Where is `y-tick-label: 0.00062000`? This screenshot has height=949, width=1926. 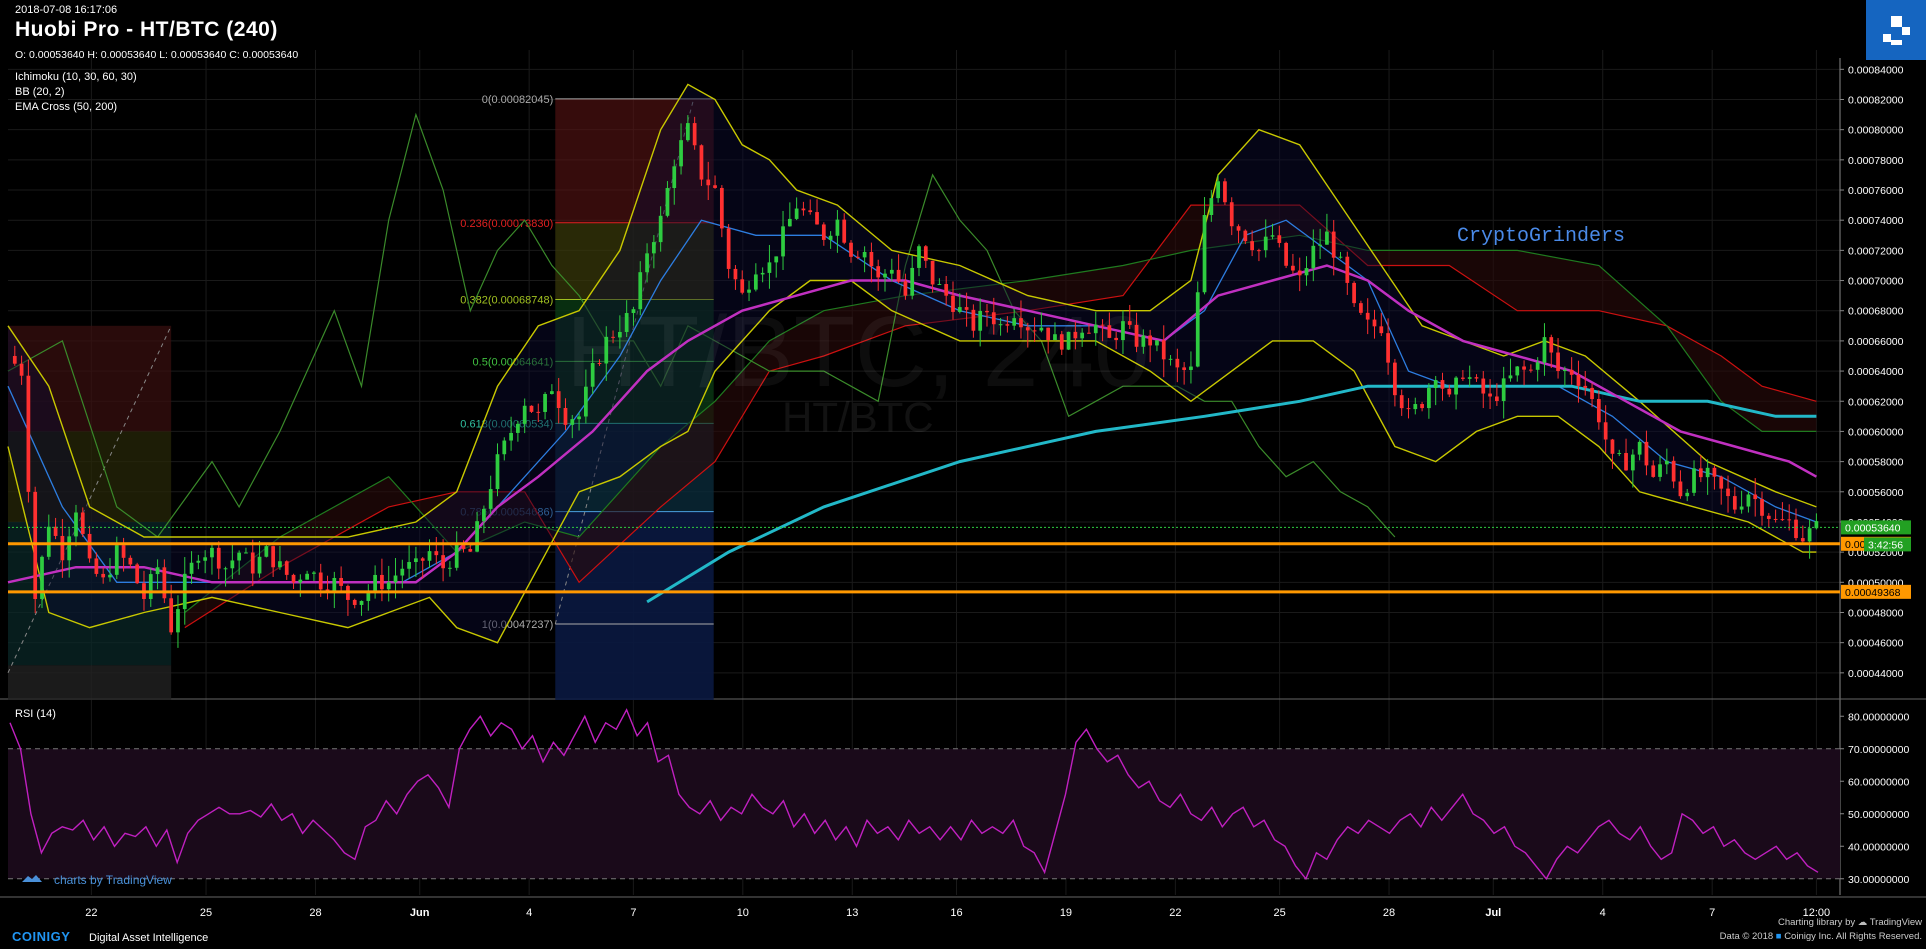 y-tick-label: 0.00062000 is located at coordinates (1876, 402).